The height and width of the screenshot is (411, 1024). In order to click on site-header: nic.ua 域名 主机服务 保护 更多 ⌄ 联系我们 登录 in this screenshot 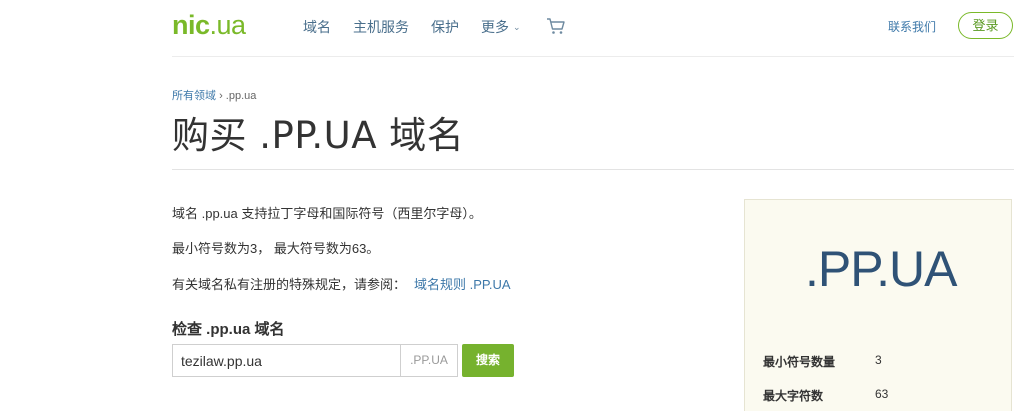, I will do `click(512, 28)`.